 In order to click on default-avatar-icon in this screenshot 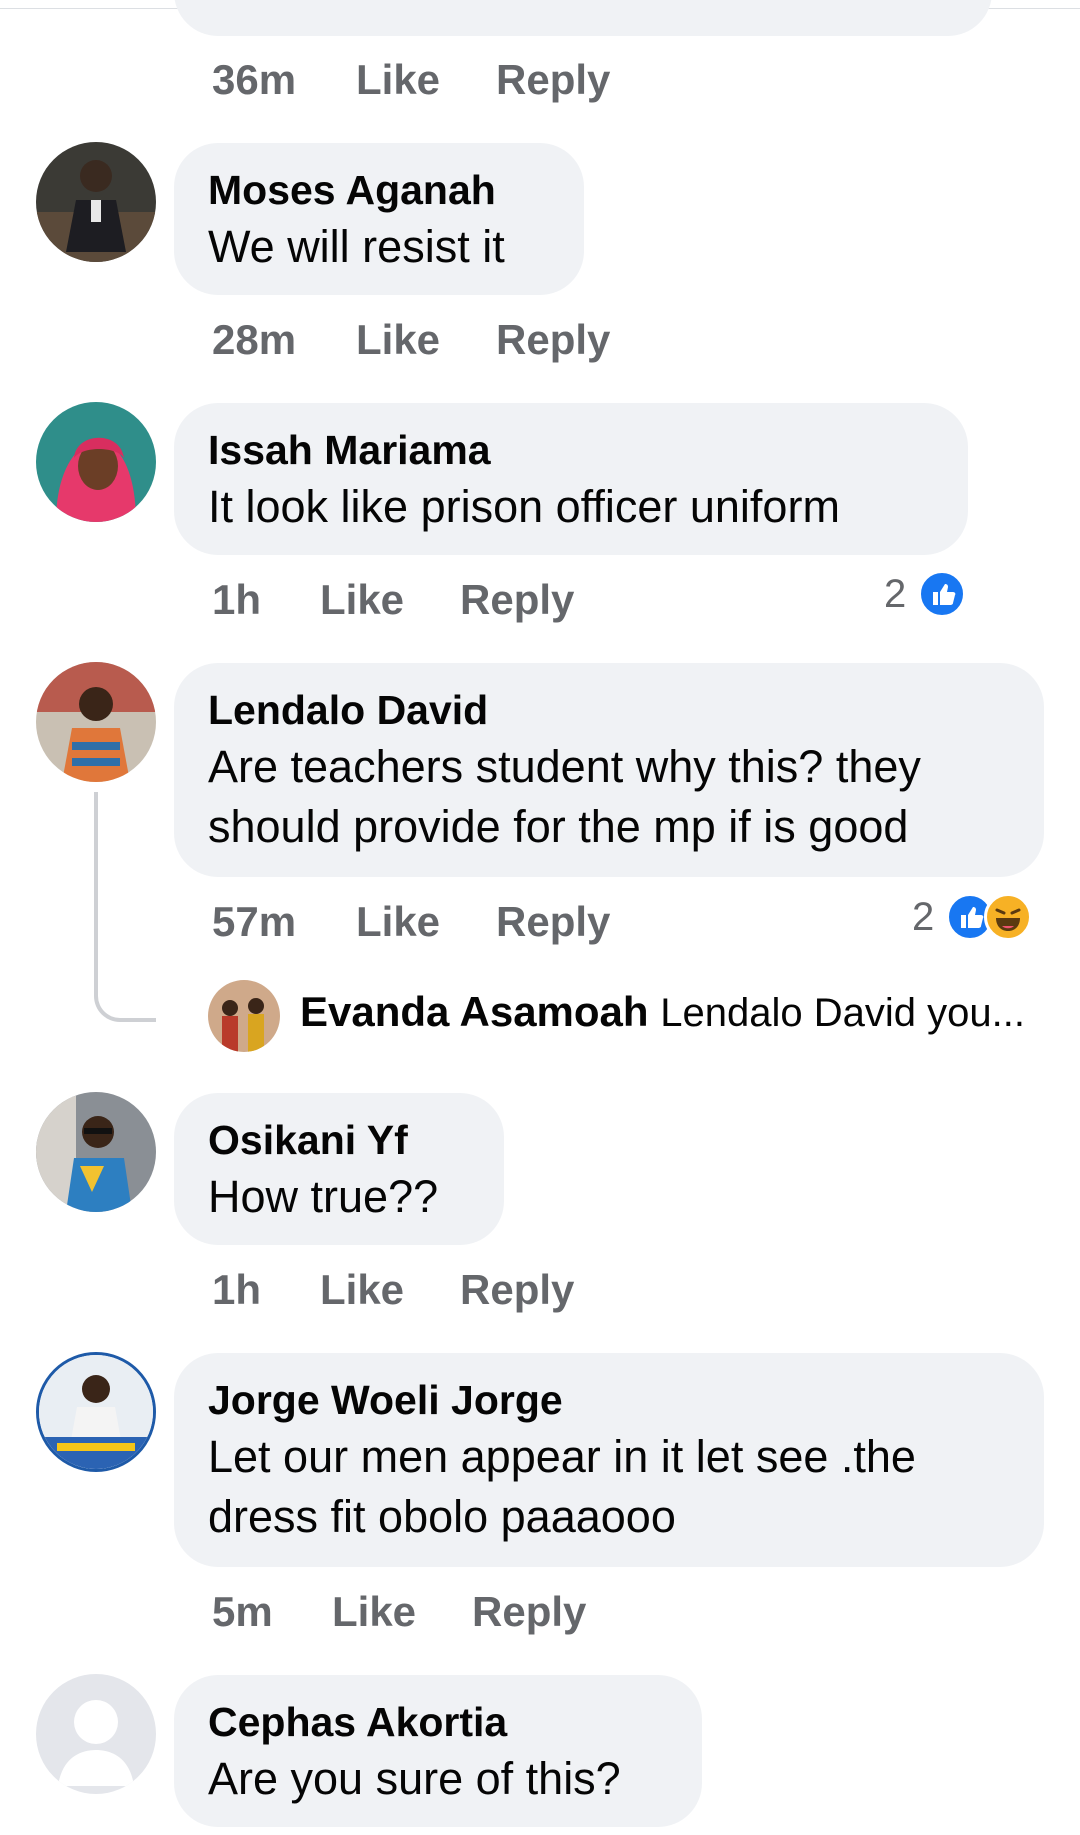, I will do `click(96, 1734)`.